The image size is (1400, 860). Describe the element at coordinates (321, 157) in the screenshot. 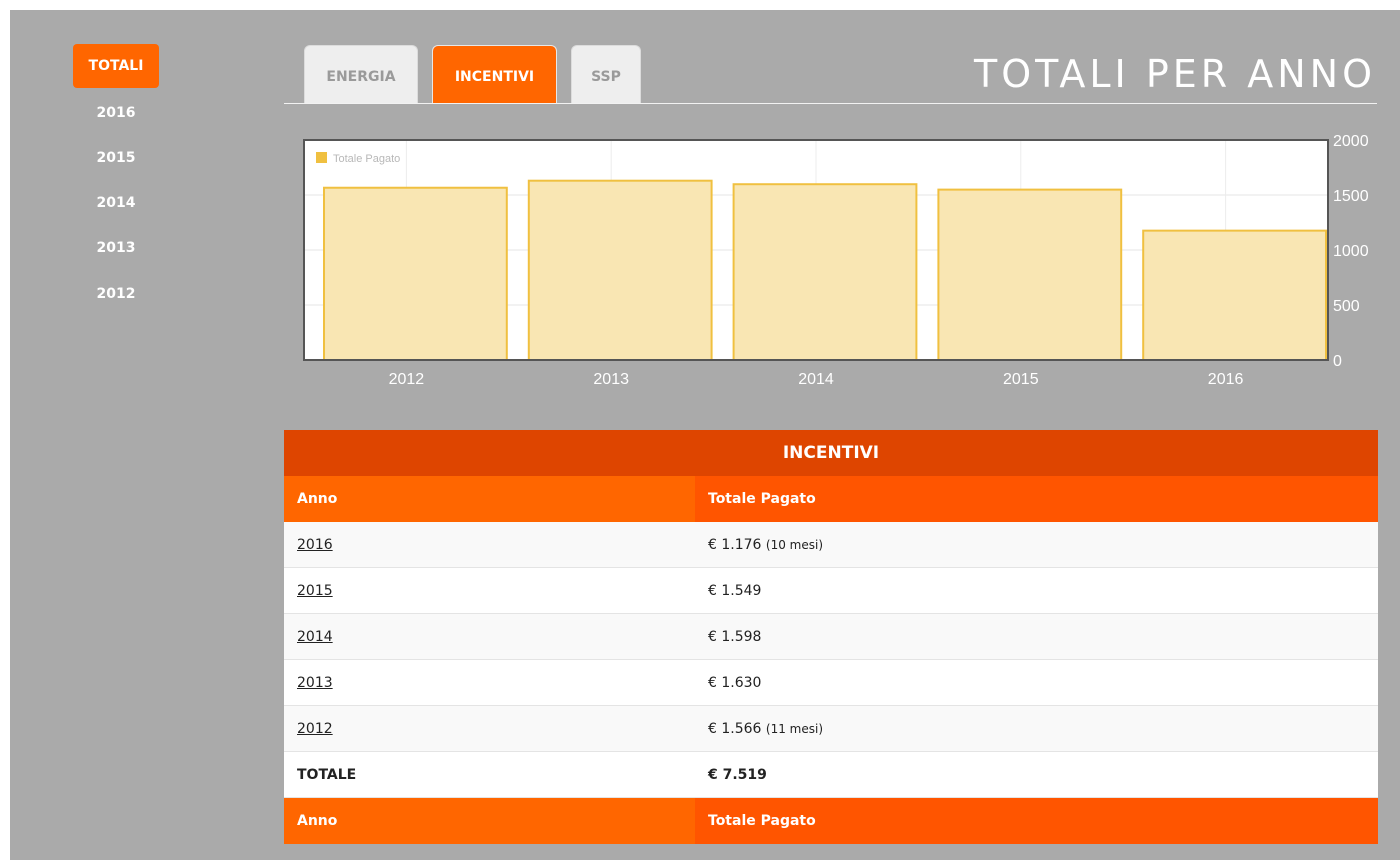

I see `legend-swatch` at that location.